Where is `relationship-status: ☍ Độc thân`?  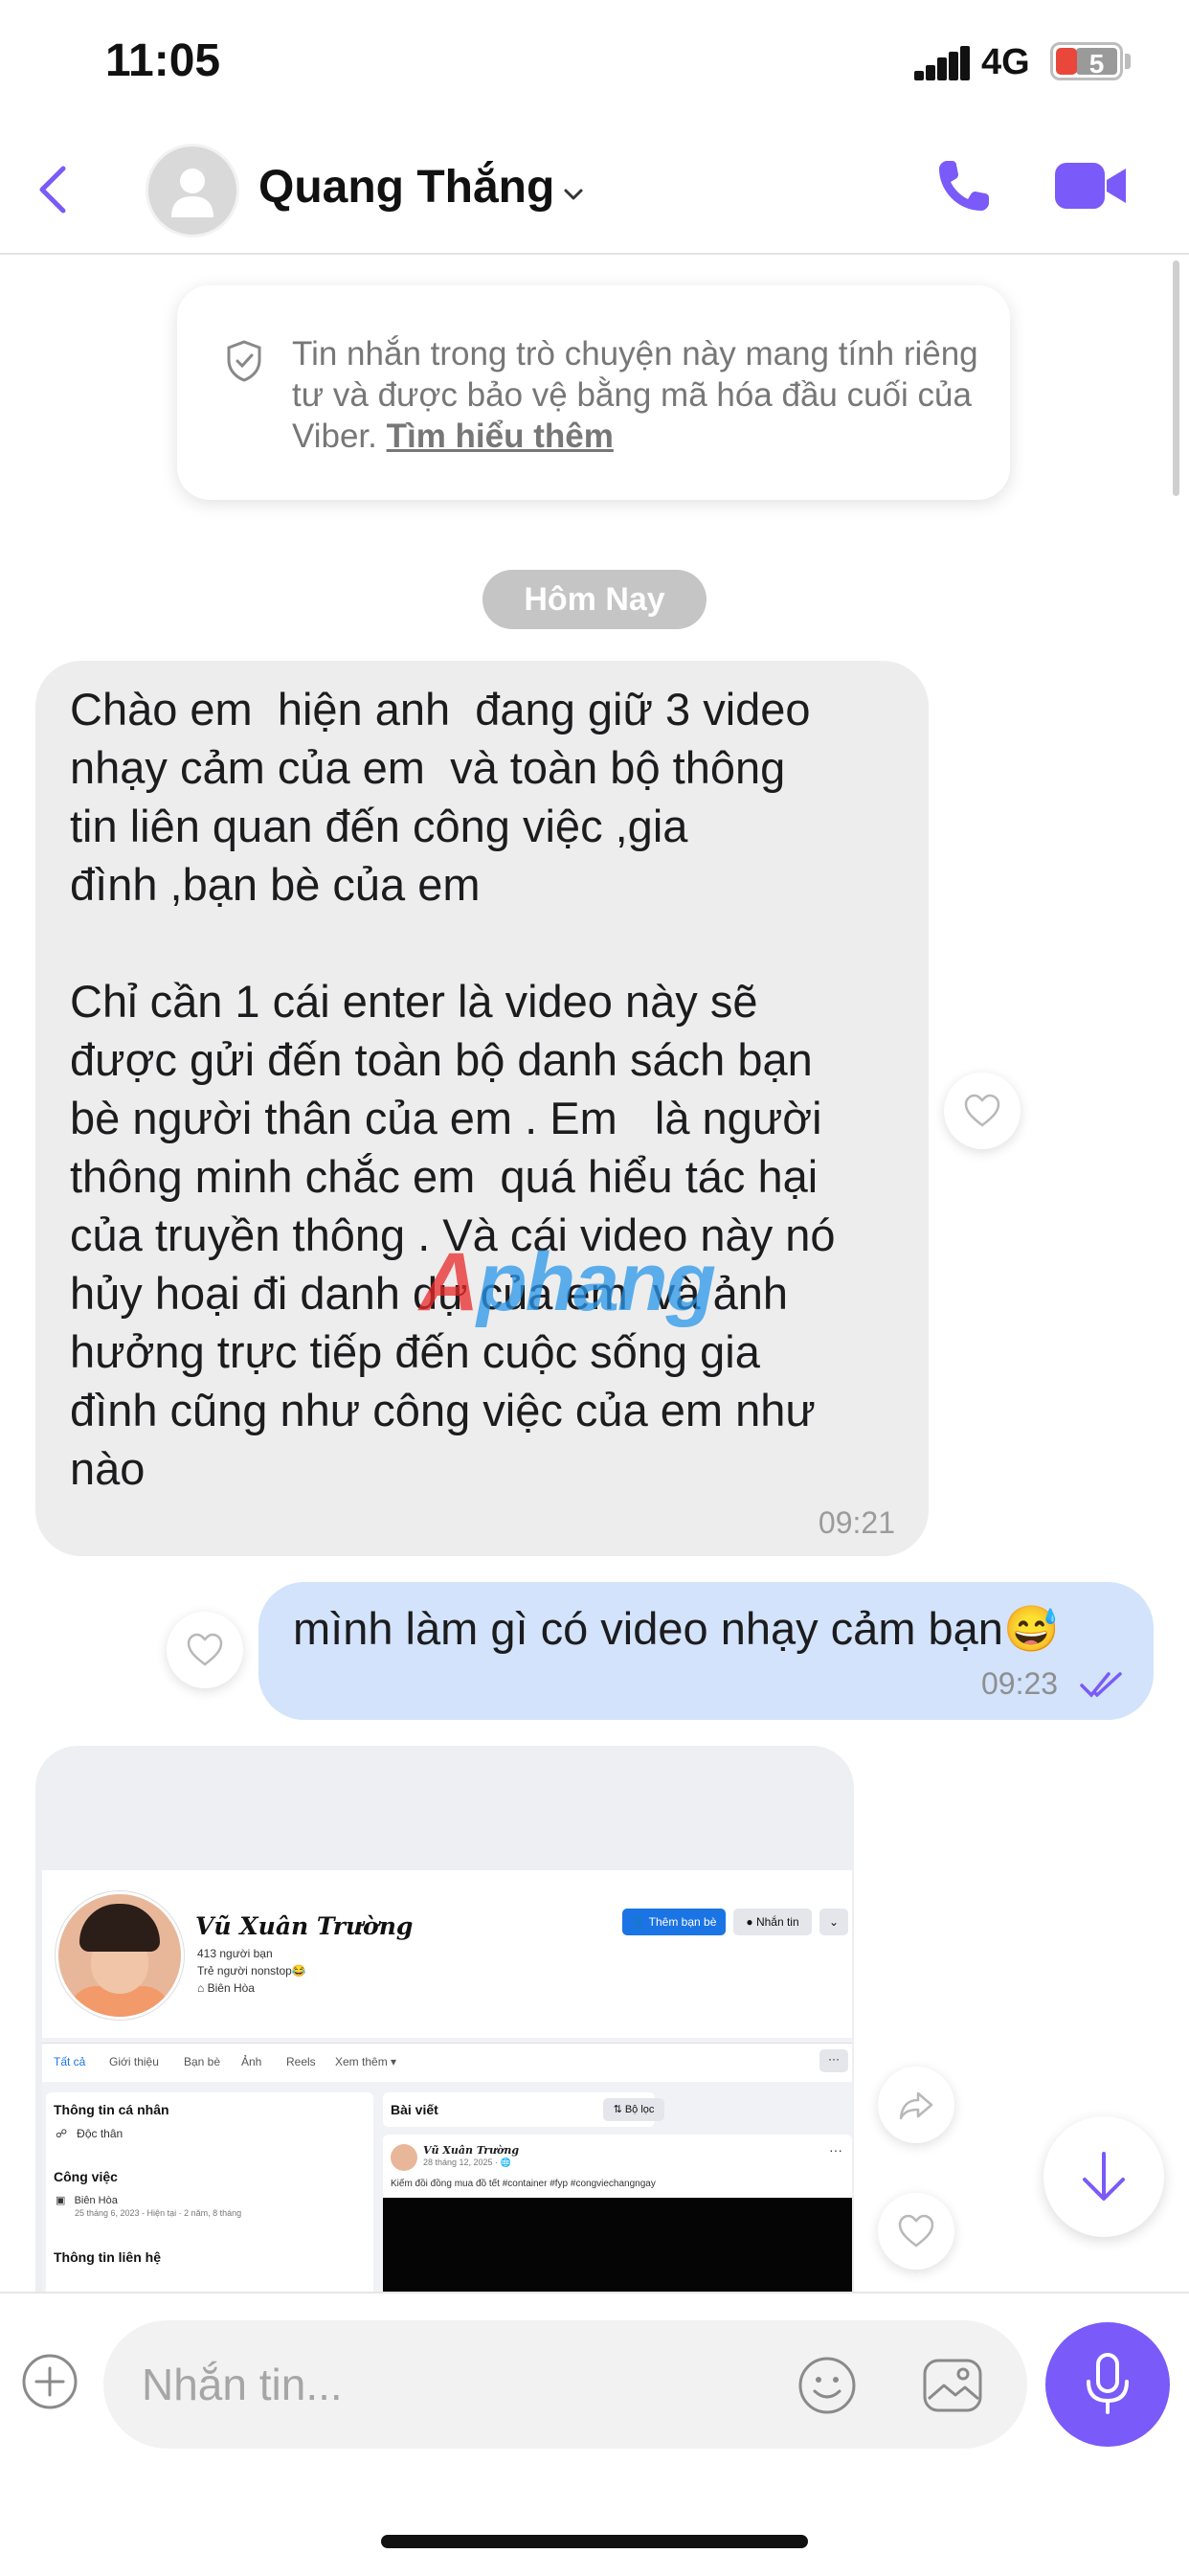 relationship-status: ☍ Độc thân is located at coordinates (89, 2133).